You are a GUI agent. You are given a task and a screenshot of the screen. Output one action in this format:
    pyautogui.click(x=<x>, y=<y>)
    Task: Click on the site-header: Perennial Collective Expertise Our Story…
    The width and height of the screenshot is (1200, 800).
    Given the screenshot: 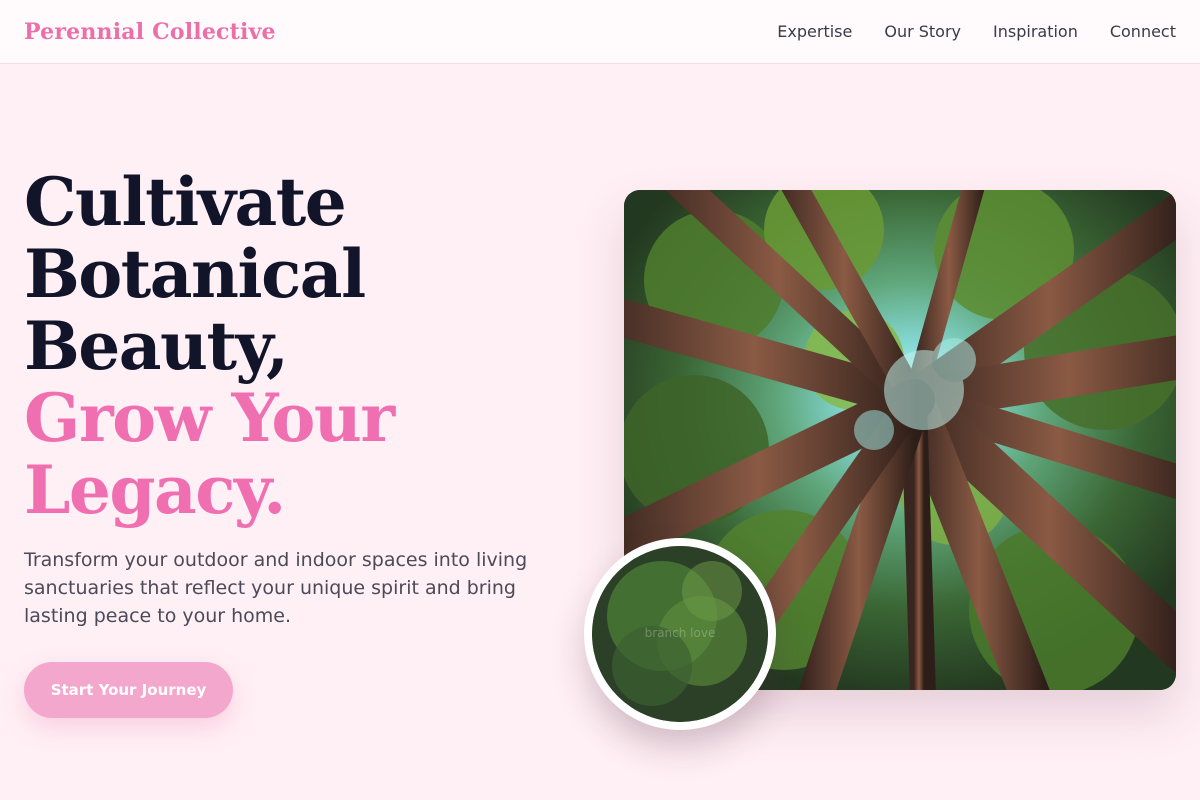 What is the action you would take?
    pyautogui.click(x=600, y=32)
    